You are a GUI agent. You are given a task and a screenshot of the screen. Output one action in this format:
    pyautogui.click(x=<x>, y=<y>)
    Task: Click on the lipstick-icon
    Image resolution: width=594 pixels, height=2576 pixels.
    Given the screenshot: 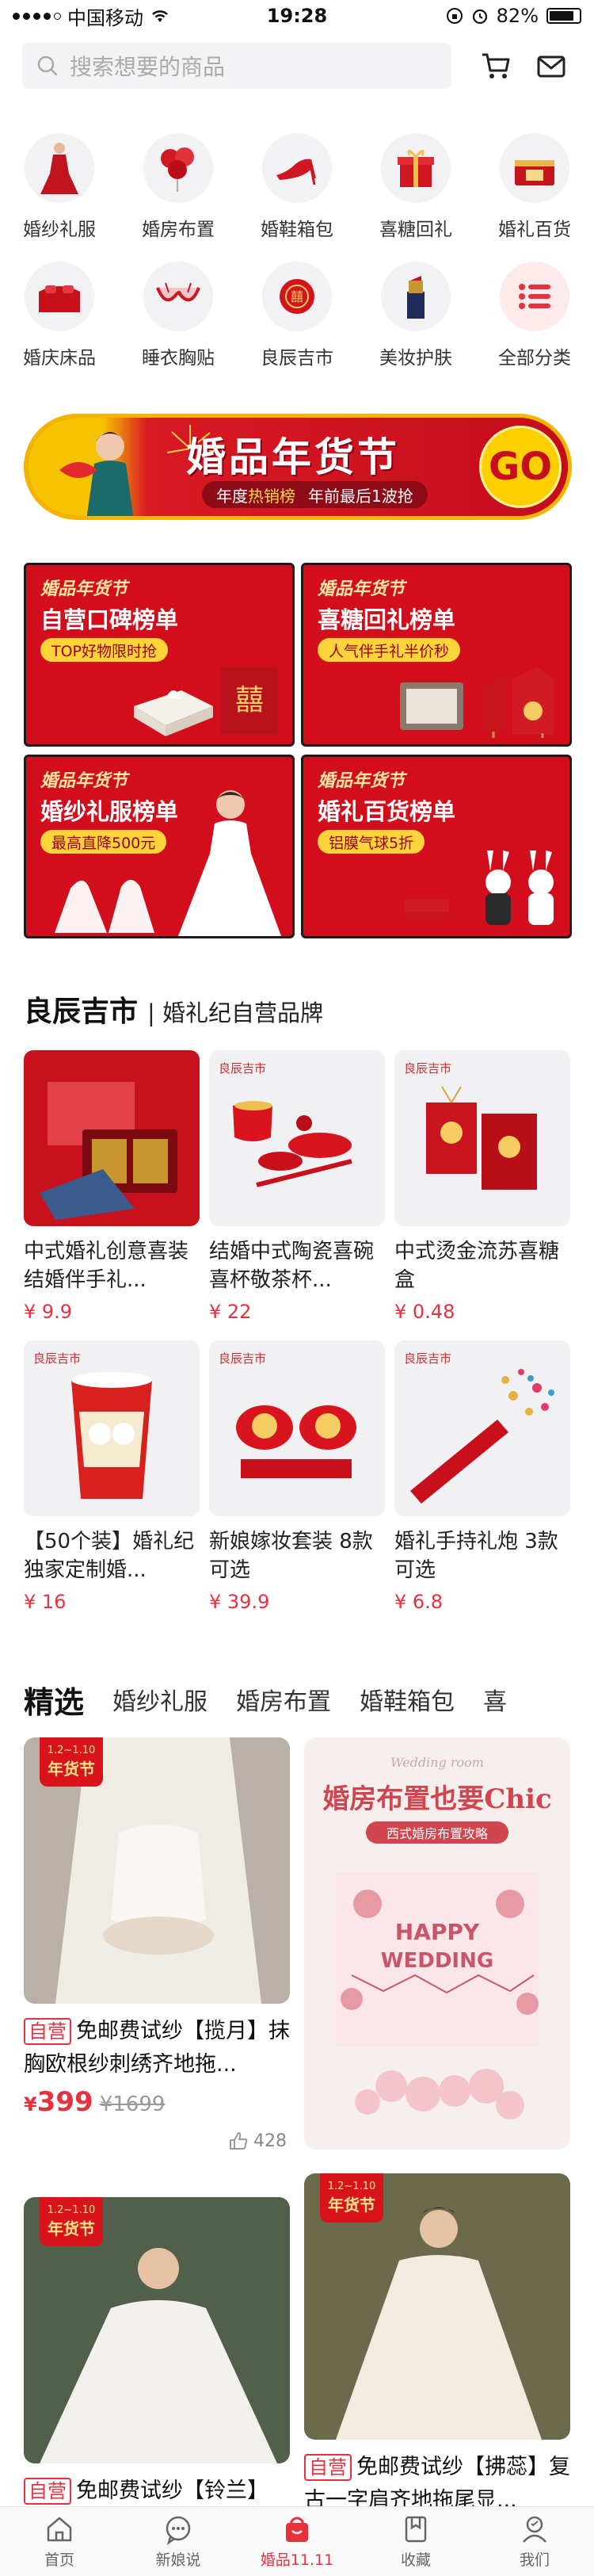 What is the action you would take?
    pyautogui.click(x=416, y=296)
    